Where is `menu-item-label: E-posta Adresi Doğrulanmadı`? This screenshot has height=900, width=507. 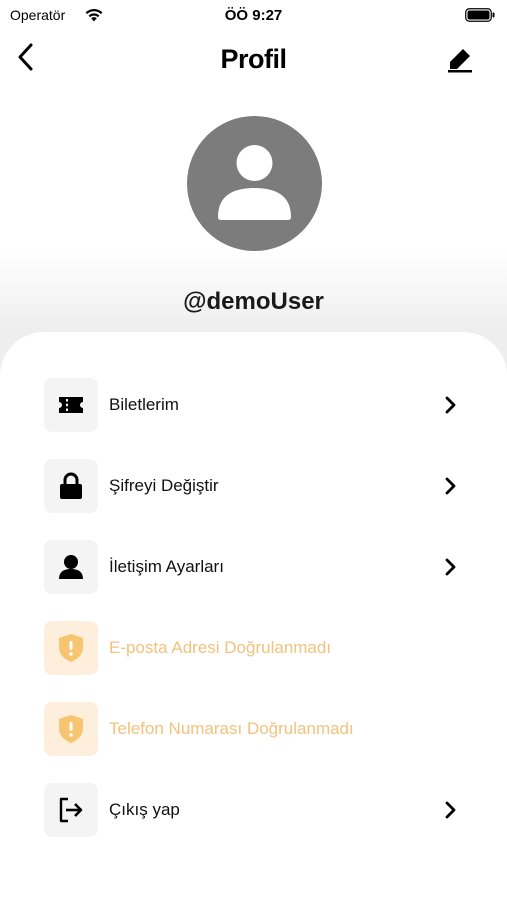 menu-item-label: E-posta Adresi Doğrulanmadı is located at coordinates (220, 647).